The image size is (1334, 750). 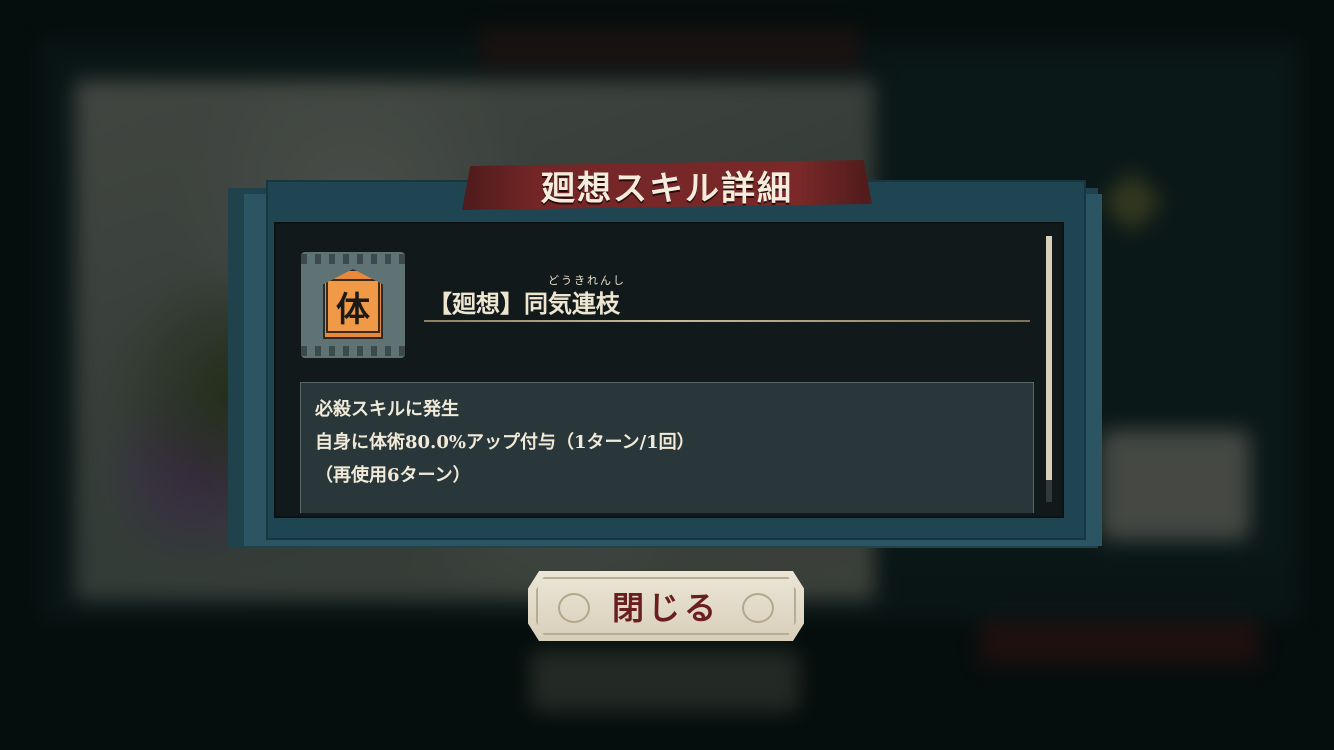 I want to click on skill-type-glyph: 体, so click(x=353, y=306).